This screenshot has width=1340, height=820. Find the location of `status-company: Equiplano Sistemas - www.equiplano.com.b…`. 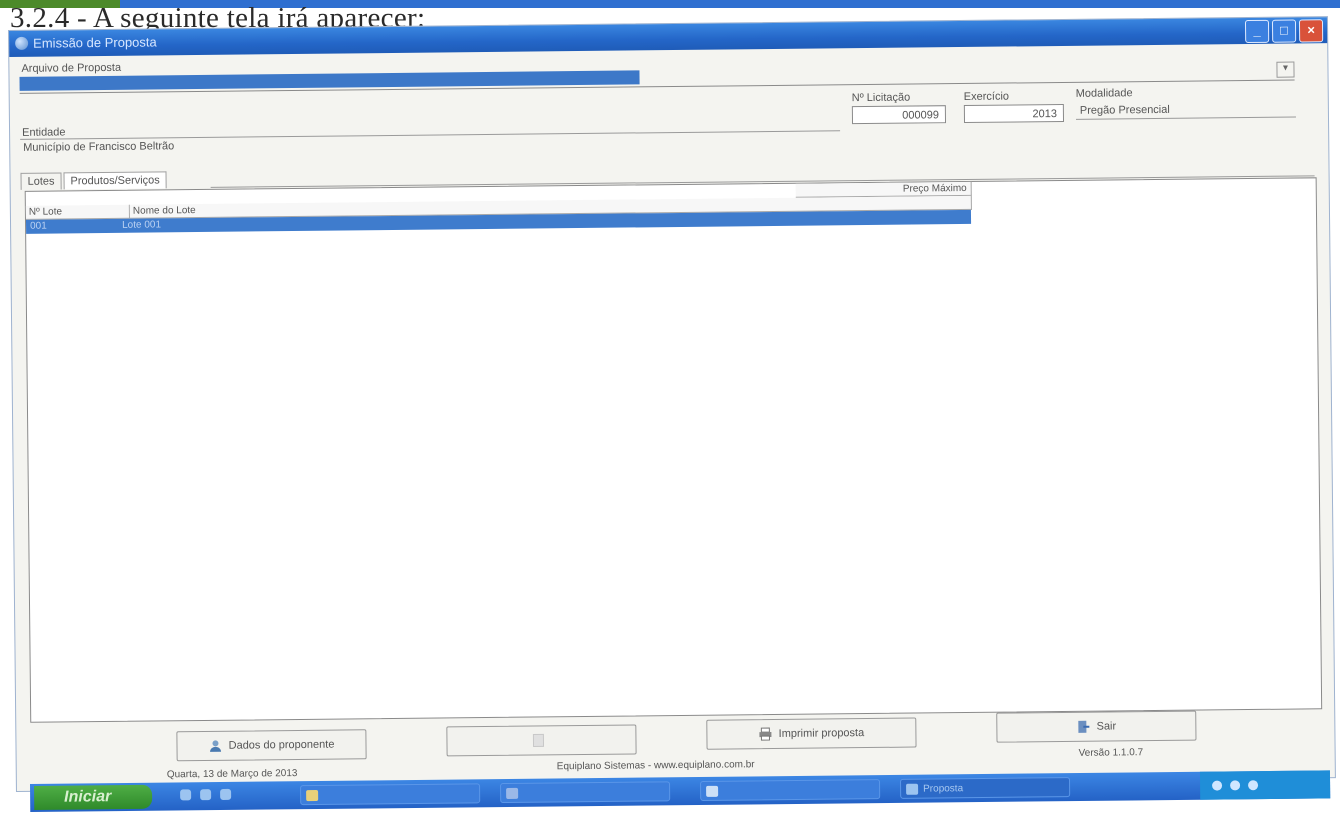

status-company: Equiplano Sistemas - www.equiplano.com.b… is located at coordinates (655, 766).